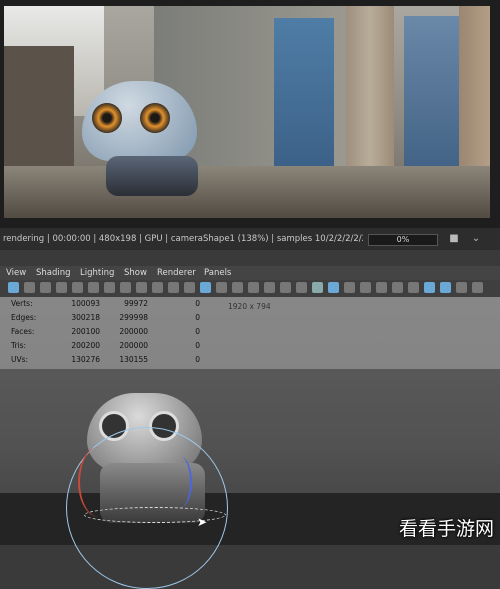 This screenshot has height=589, width=500. I want to click on rotate-z-axis-handle, so click(181, 482).